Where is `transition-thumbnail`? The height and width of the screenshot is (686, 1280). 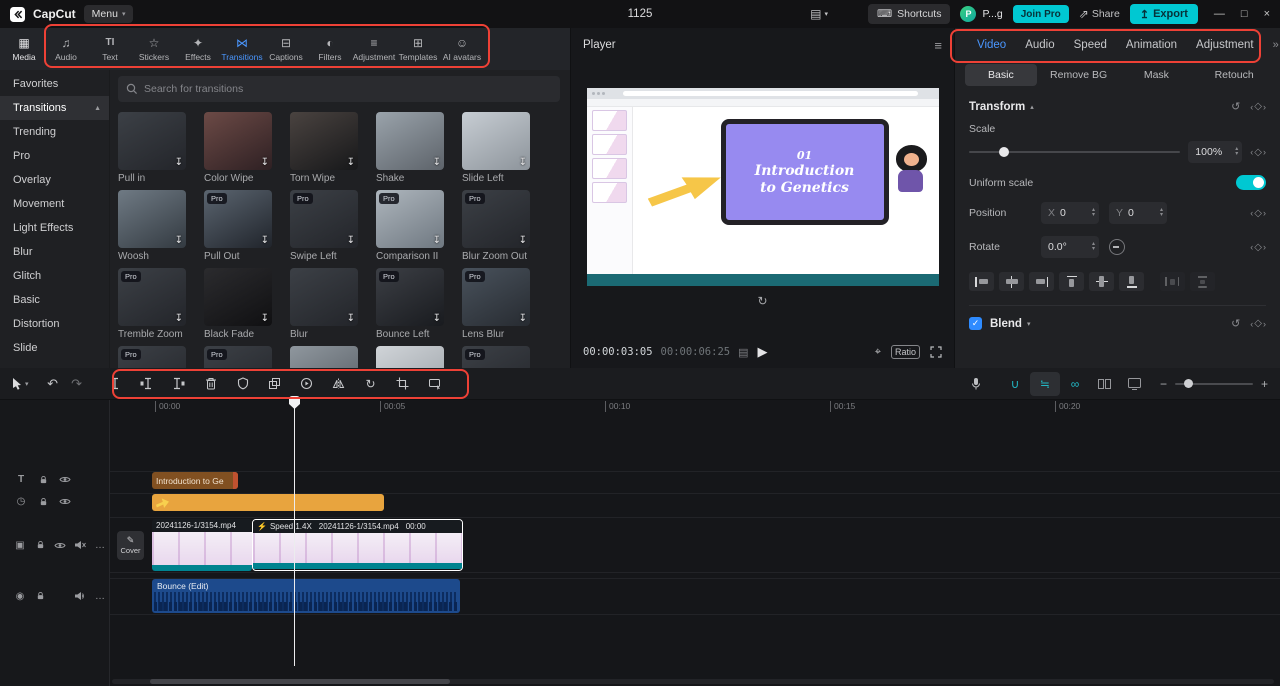 transition-thumbnail is located at coordinates (324, 357).